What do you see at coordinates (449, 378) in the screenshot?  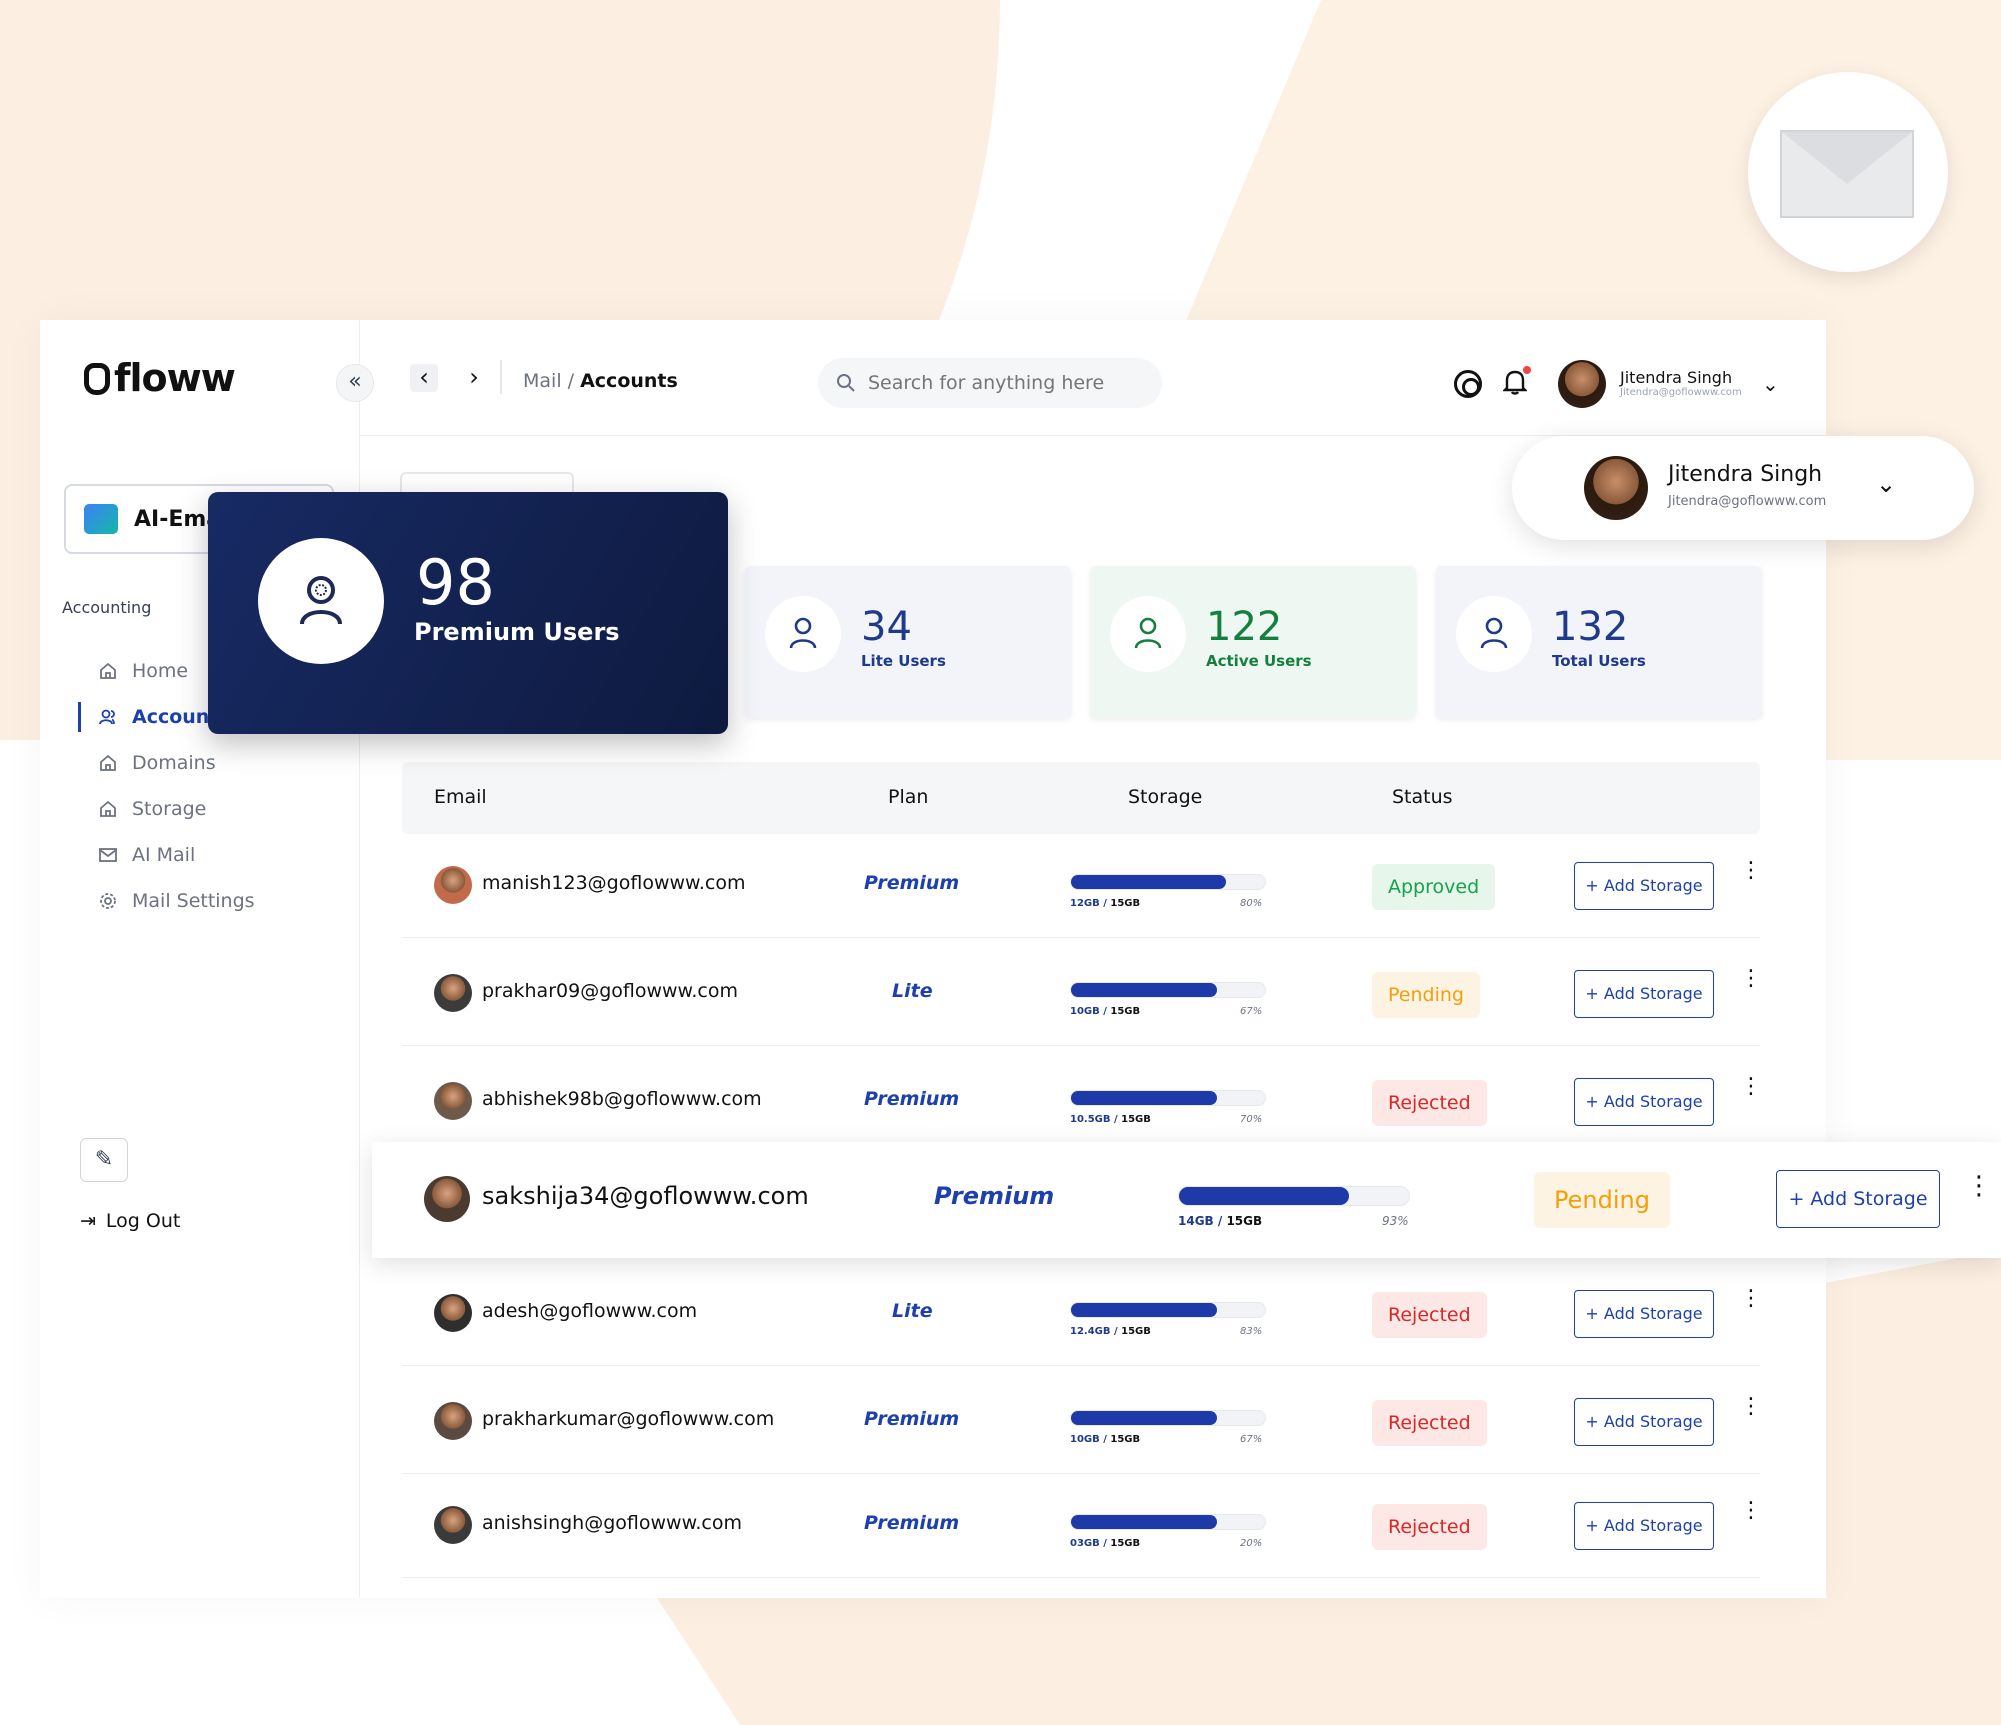 I see `history-nav: ‹ ›` at bounding box center [449, 378].